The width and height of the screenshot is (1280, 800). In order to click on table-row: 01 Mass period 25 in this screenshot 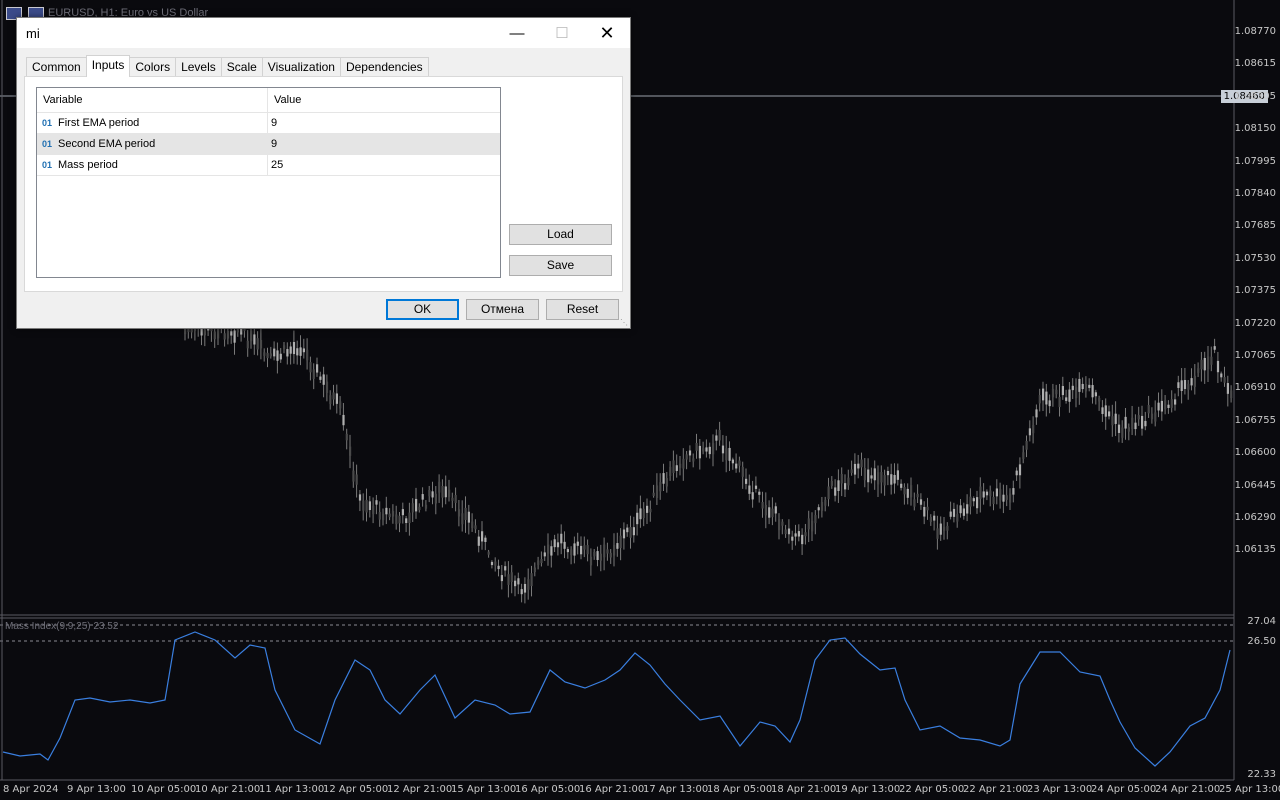, I will do `click(268, 165)`.